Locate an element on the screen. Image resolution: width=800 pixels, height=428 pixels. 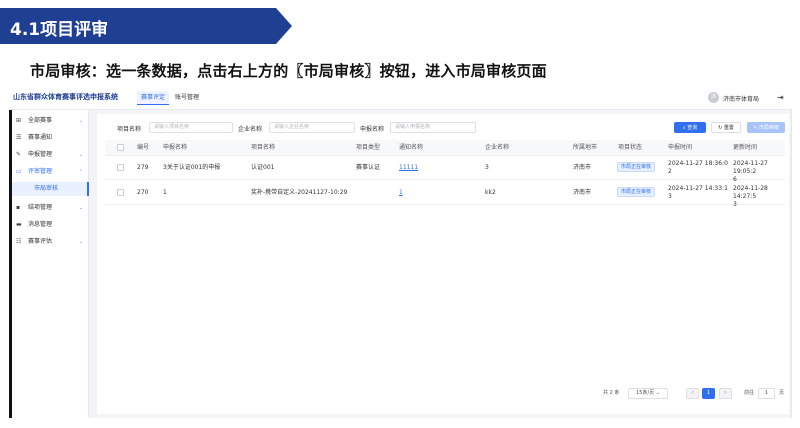
reset-button: ↻ 重置 is located at coordinates (726, 127).